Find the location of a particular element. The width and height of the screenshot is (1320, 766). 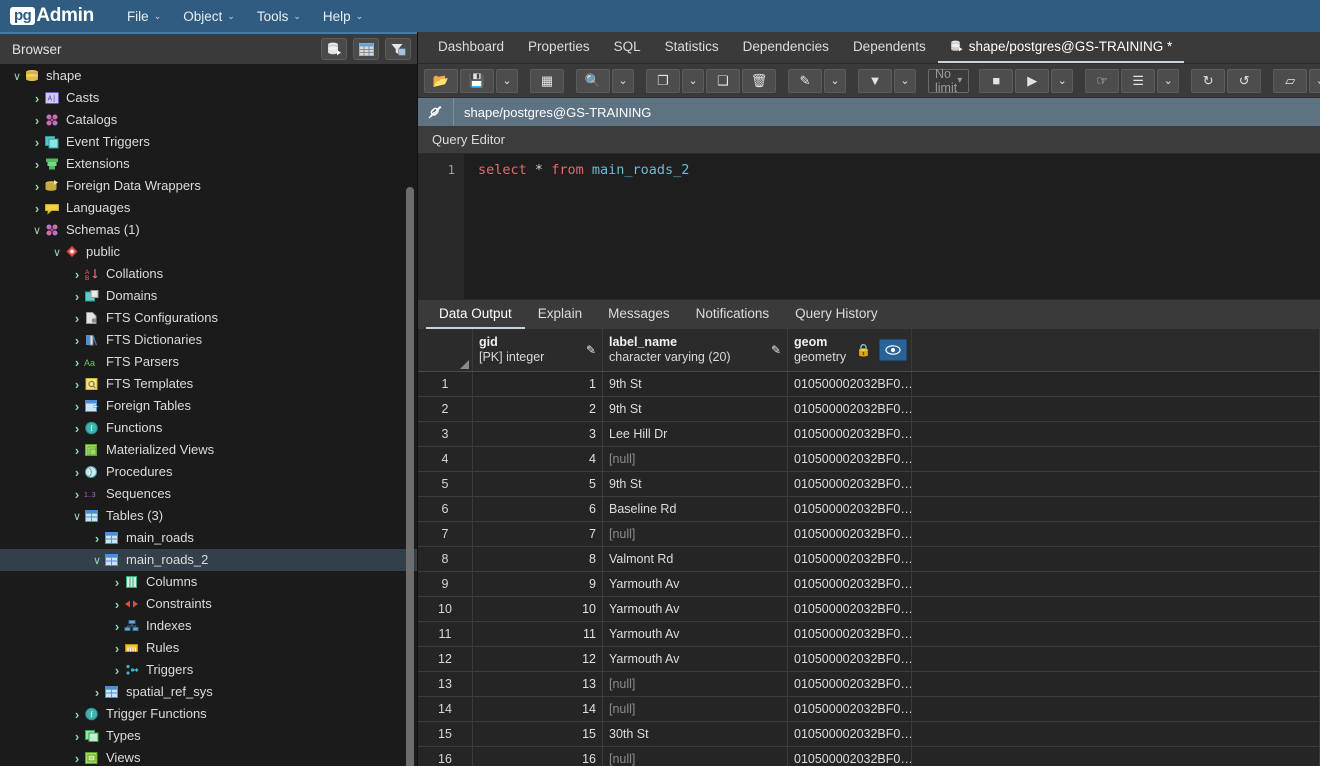

tree-item-catalogs: › Catalogs is located at coordinates (208, 120).